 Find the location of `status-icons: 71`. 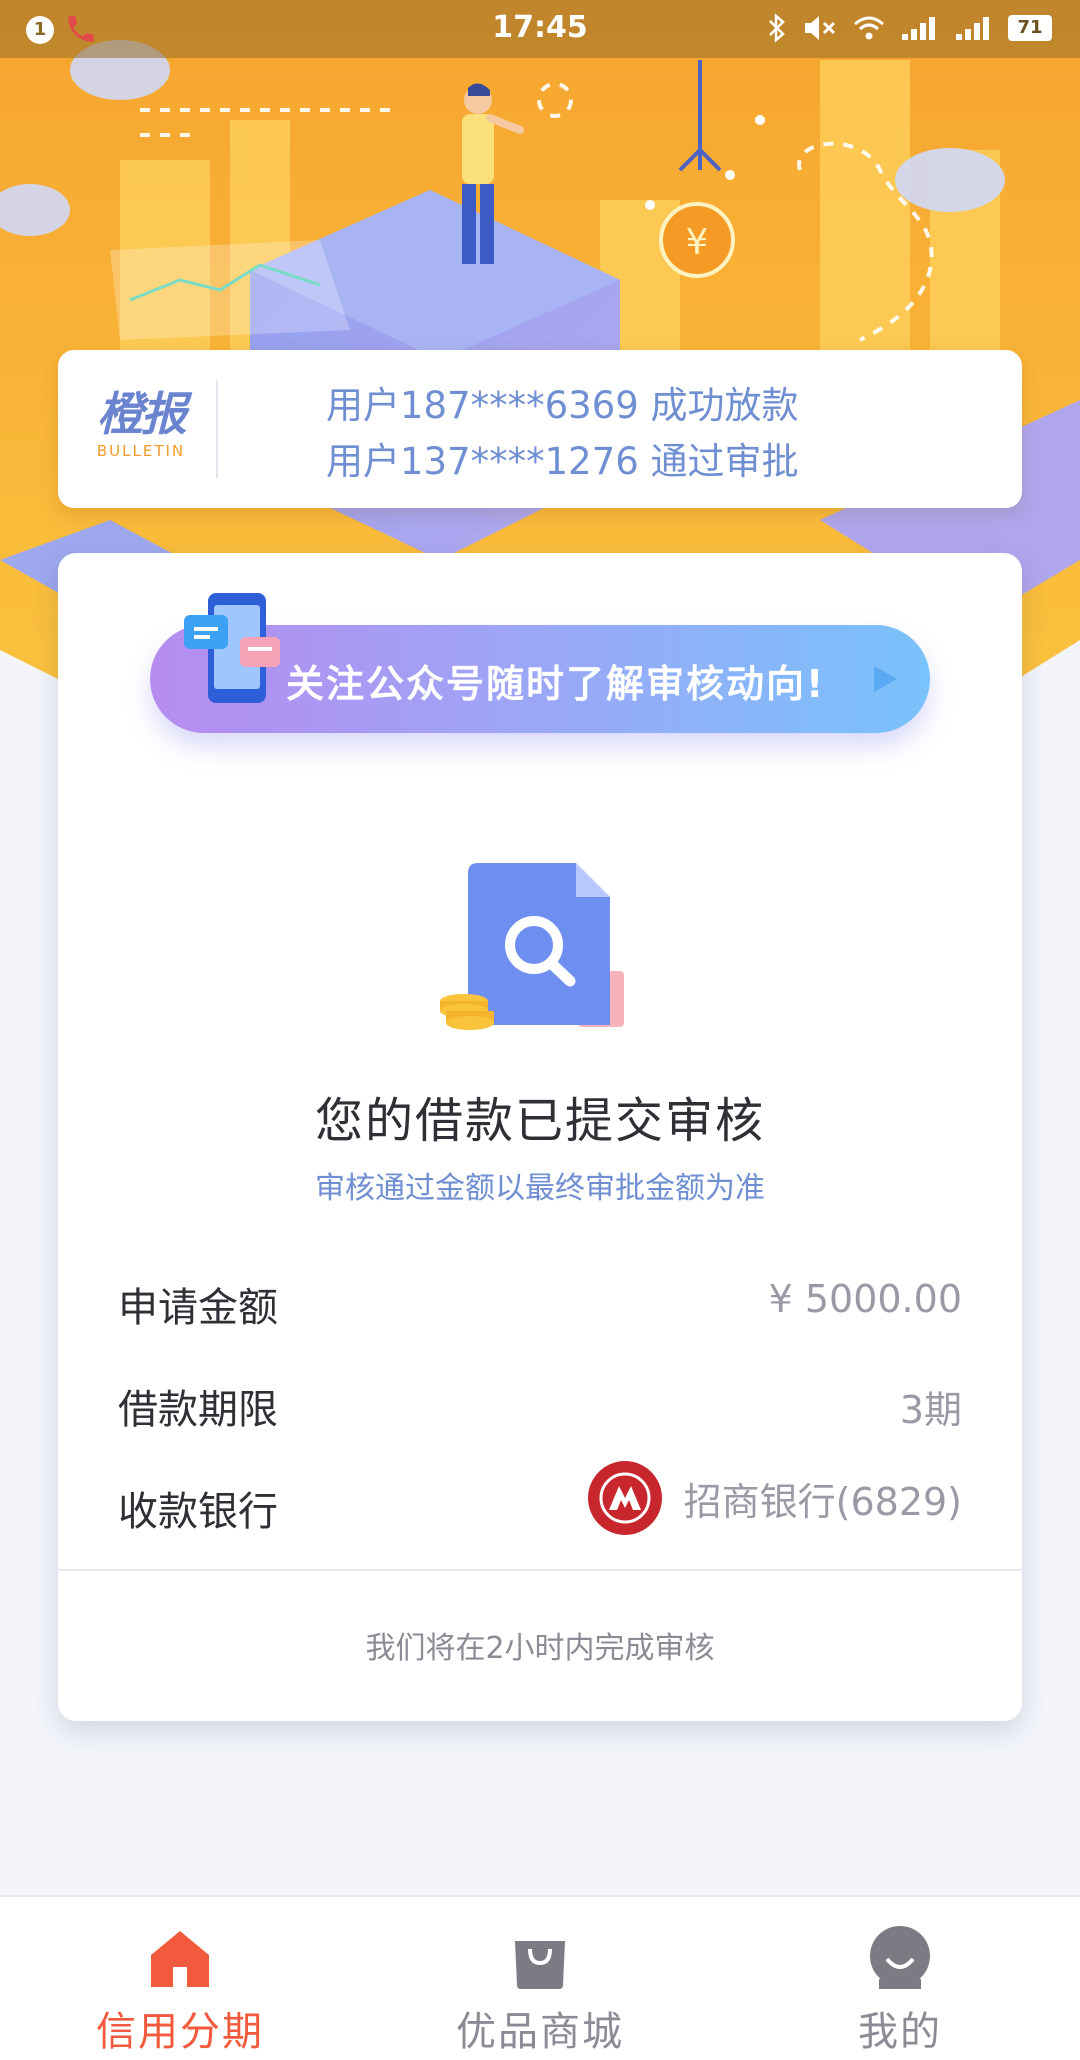

status-icons: 71 is located at coordinates (909, 28).